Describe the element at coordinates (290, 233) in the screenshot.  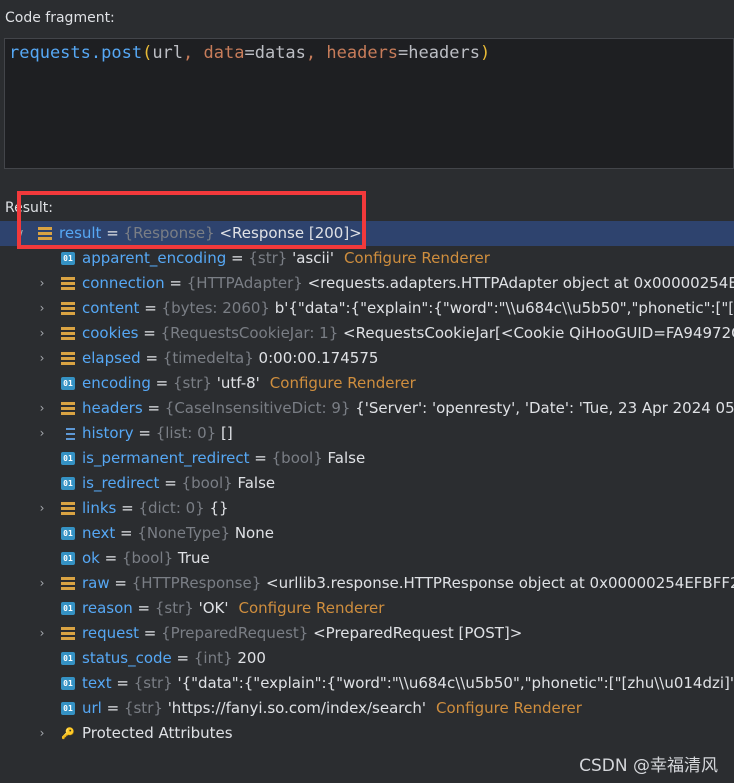
I see `variable-value: <Response [200]>` at that location.